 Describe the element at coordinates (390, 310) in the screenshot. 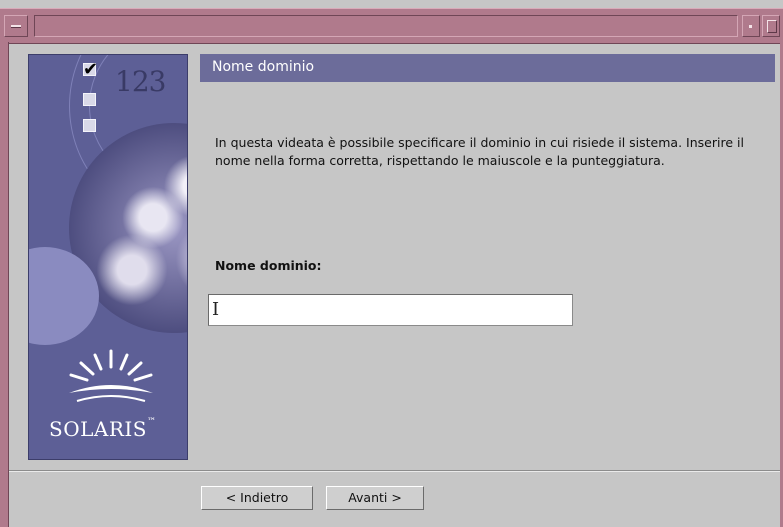

I see `domain-name-input` at that location.